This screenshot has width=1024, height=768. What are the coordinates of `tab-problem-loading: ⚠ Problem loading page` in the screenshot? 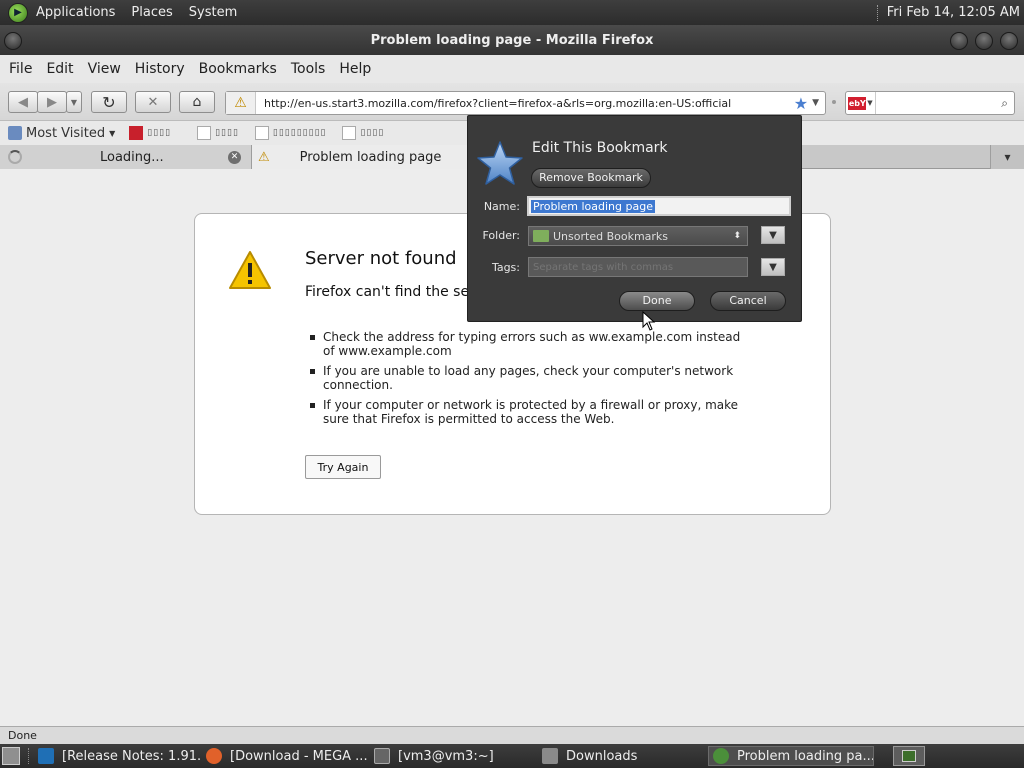 It's located at (359, 157).